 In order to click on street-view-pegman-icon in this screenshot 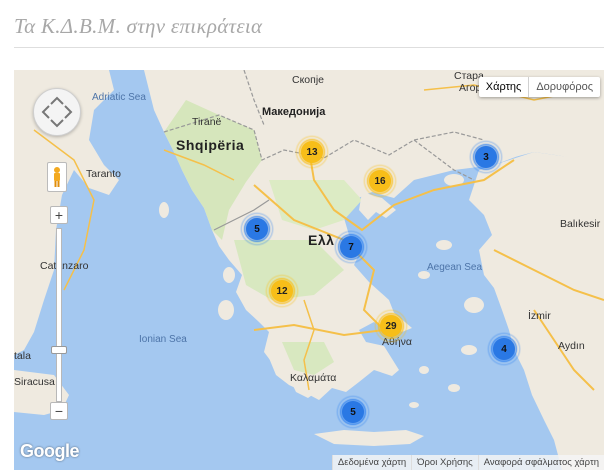, I will do `click(57, 177)`.